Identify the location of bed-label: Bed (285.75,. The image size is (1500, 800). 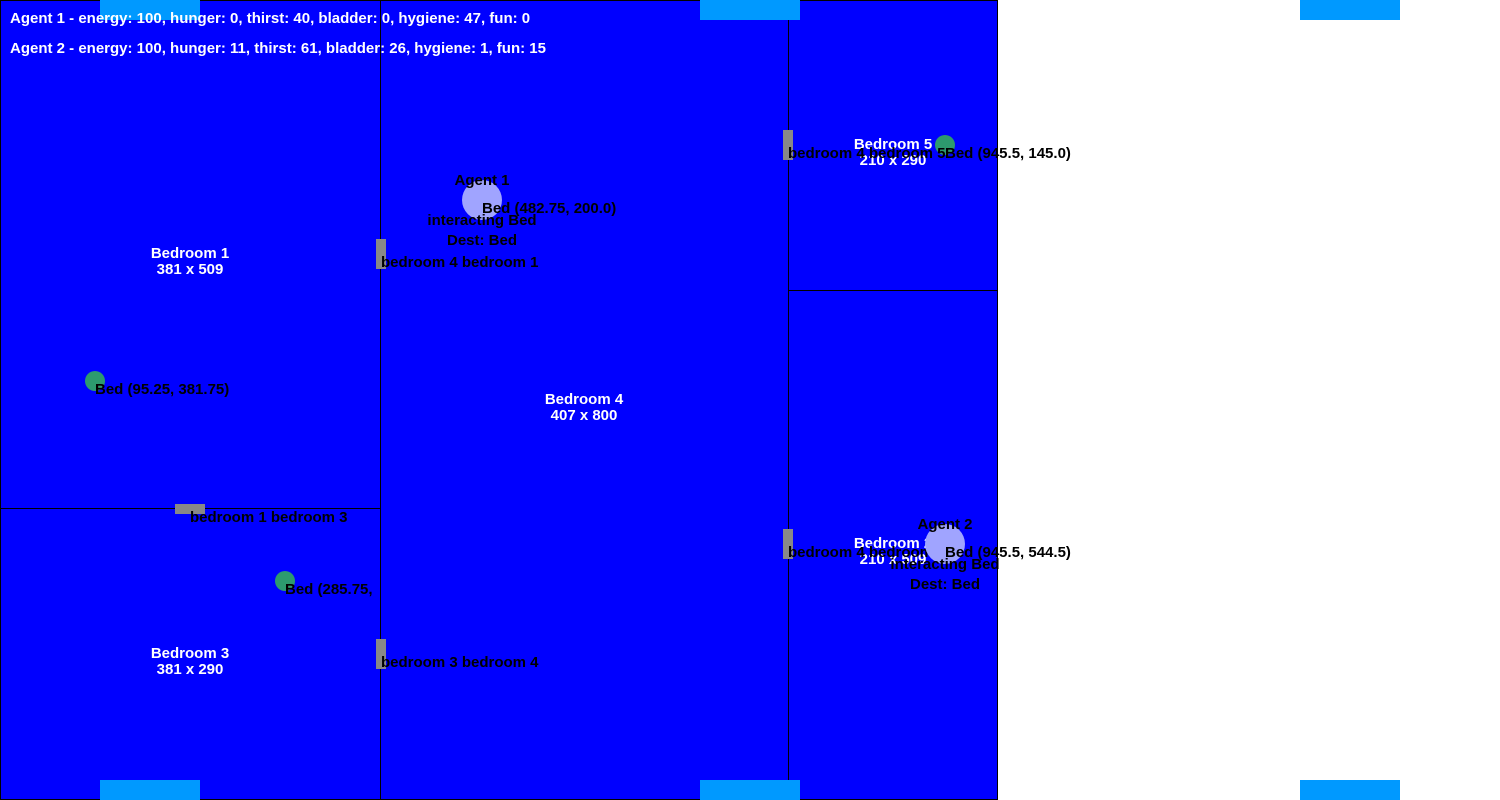
(329, 589).